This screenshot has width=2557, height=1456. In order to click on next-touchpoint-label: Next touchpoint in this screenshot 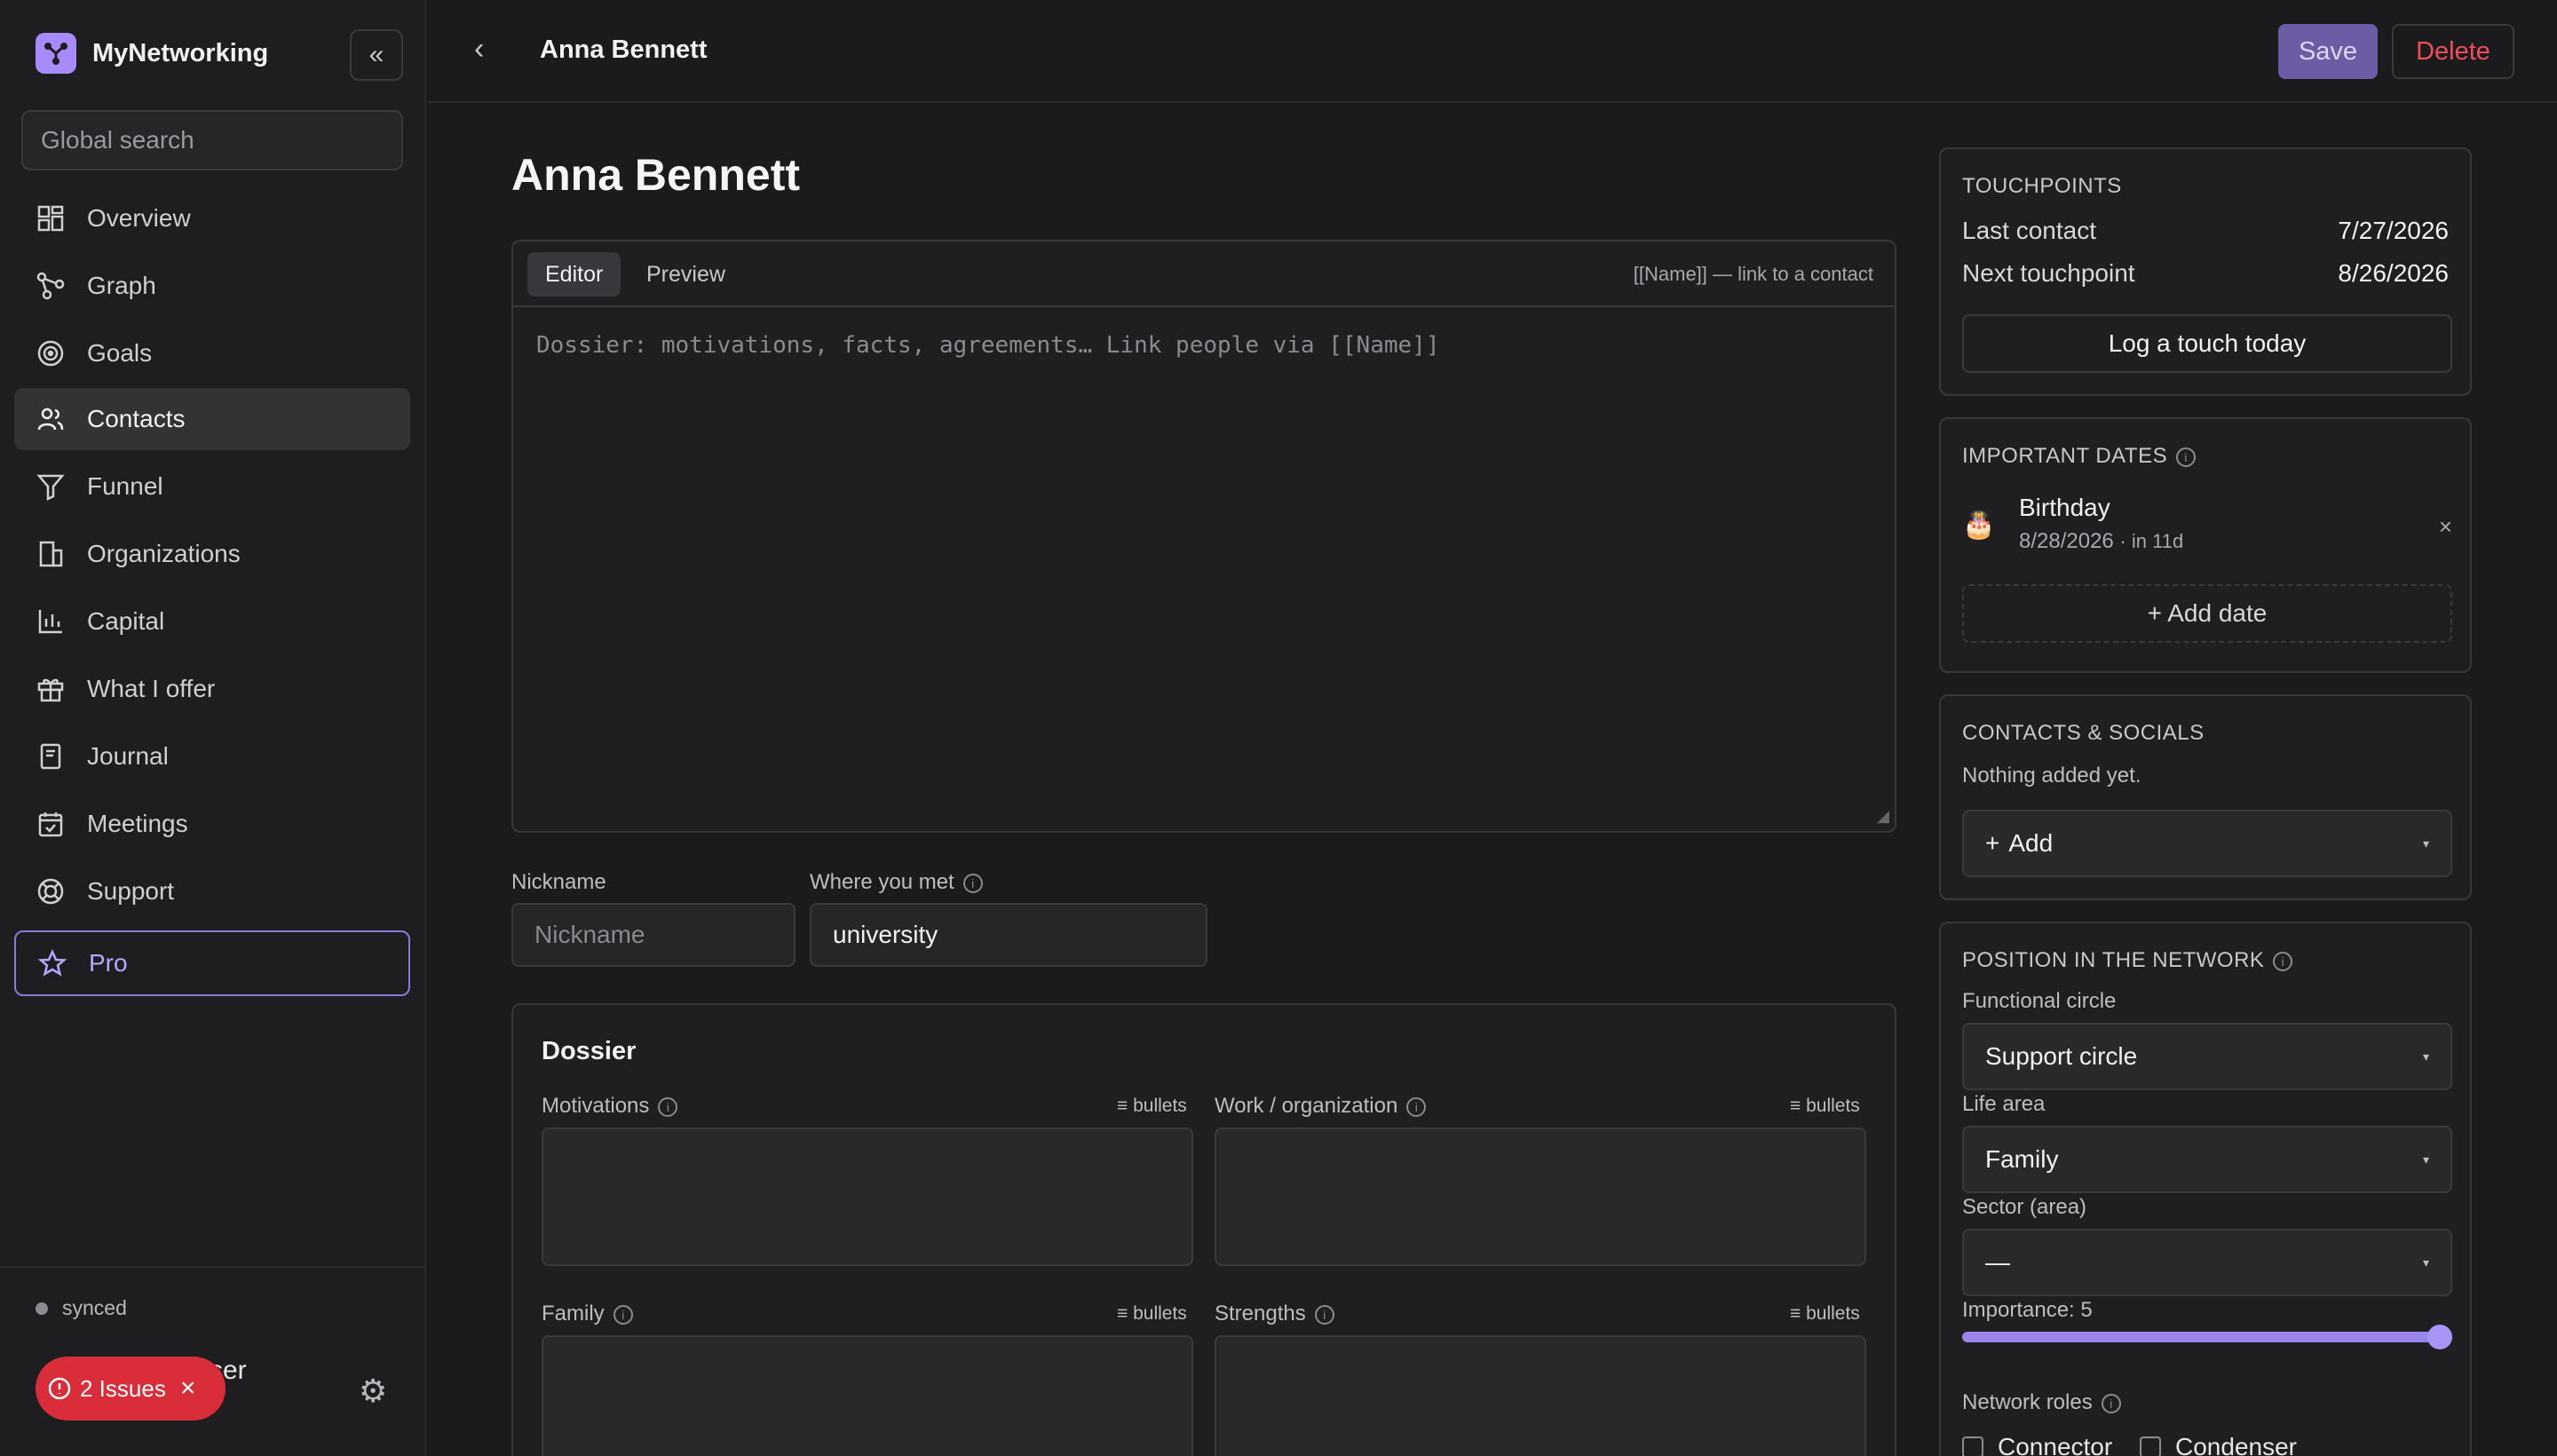, I will do `click(2048, 273)`.